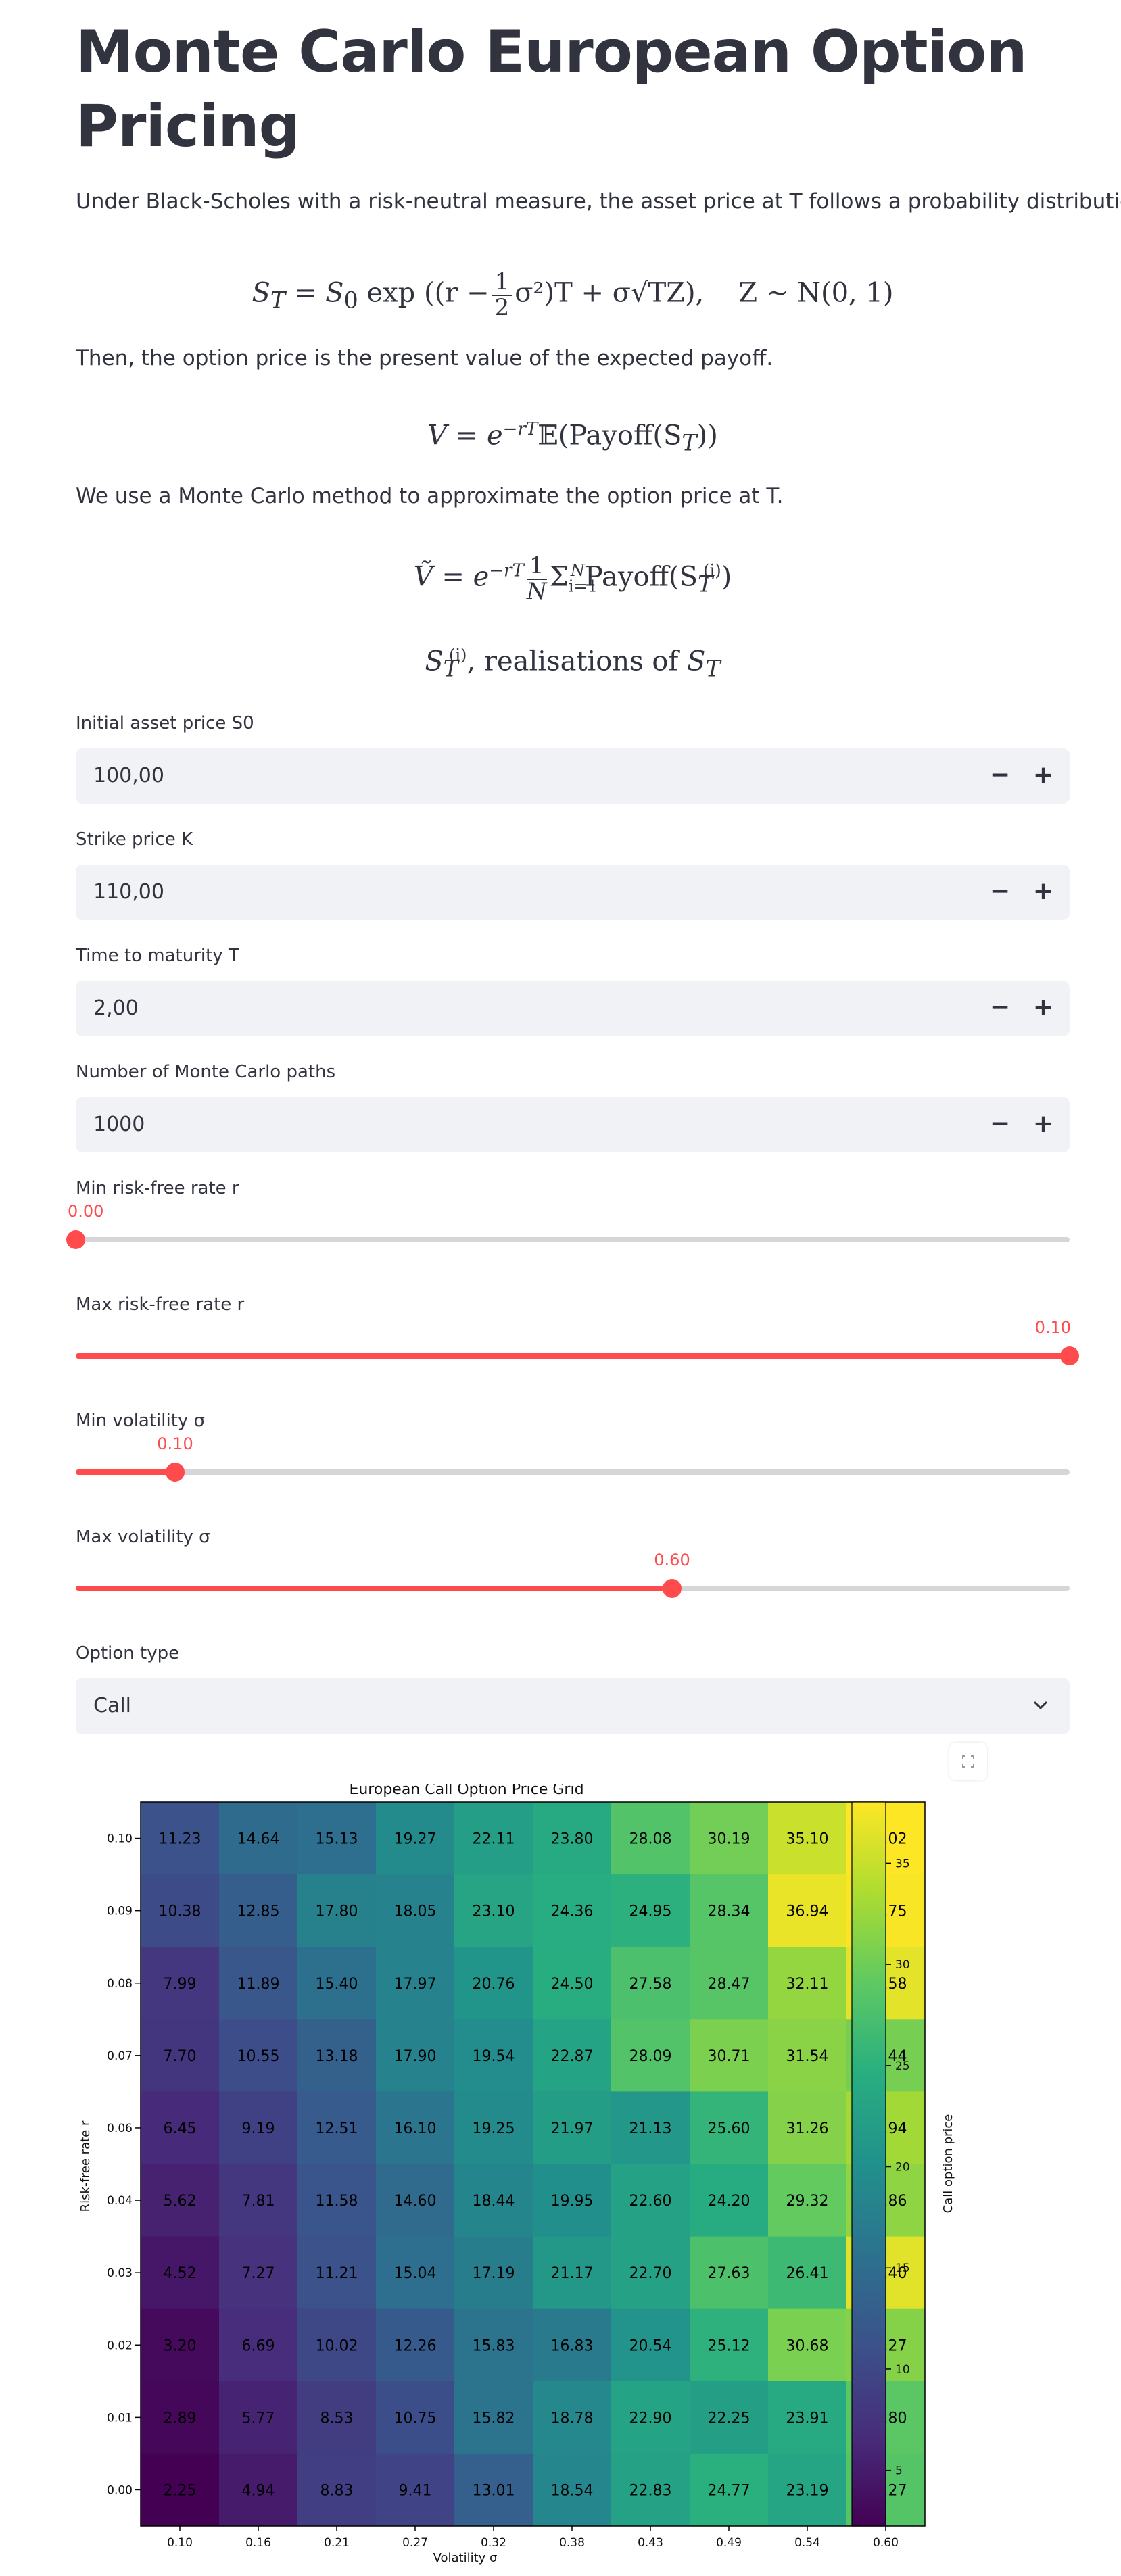 The image size is (1121, 2576). I want to click on formula-sup: (i), so click(458, 655).